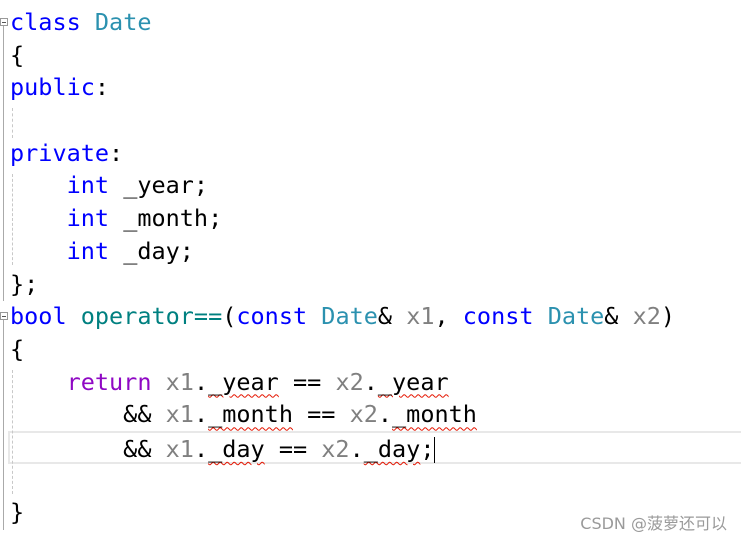  I want to click on control-keyword-token: return, so click(109, 381).